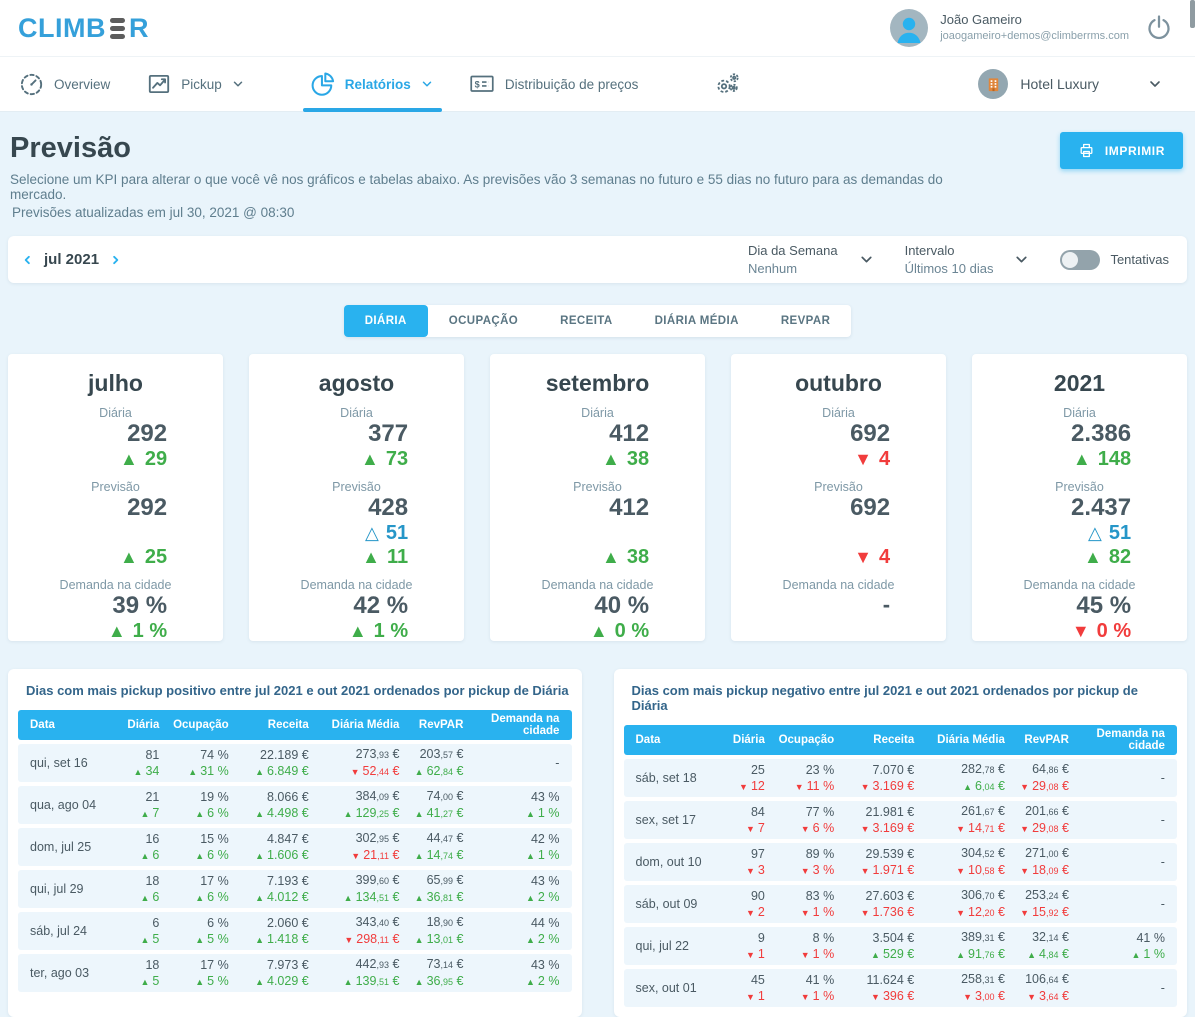 The width and height of the screenshot is (1195, 1017). I want to click on column-header: Diária Média, so click(365, 725).